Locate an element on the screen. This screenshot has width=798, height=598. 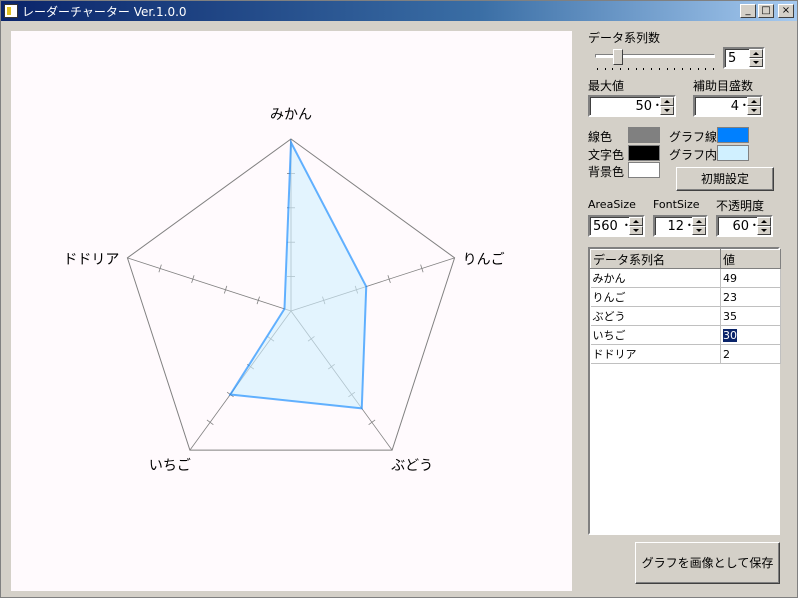
graph-fill-color-swatch is located at coordinates (733, 153).